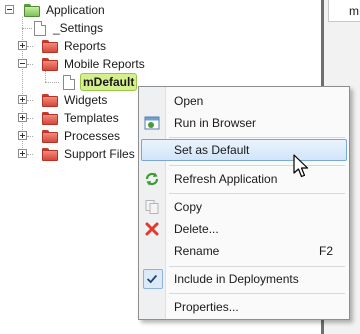 The image size is (360, 334). I want to click on menu-item-include-in-deployments: Include in Deployments, so click(244, 279).